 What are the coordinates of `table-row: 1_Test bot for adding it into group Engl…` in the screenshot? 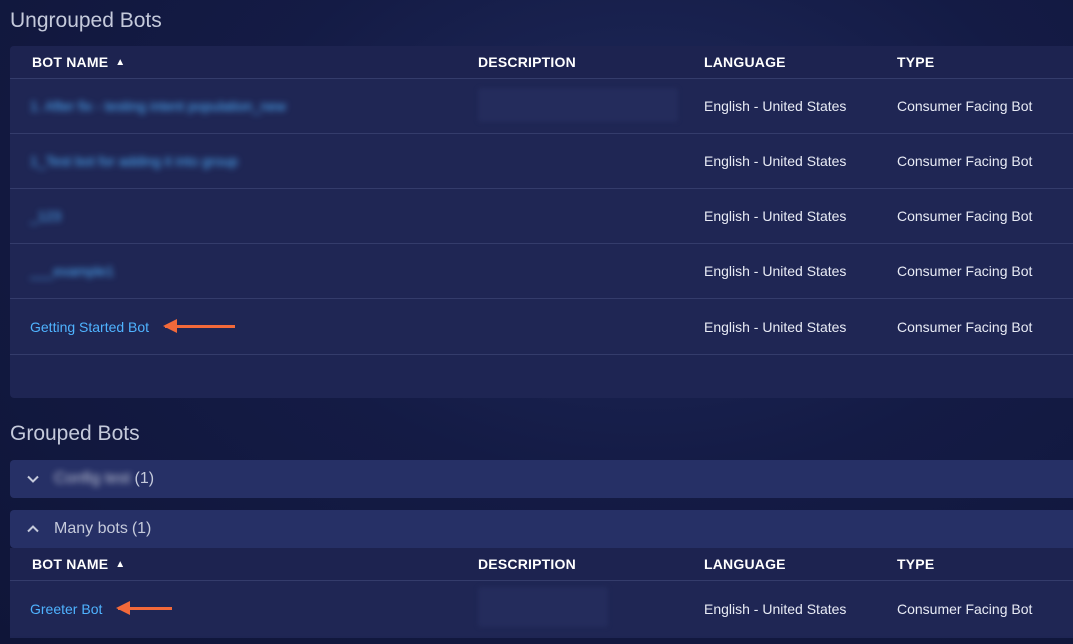 It's located at (541, 161).